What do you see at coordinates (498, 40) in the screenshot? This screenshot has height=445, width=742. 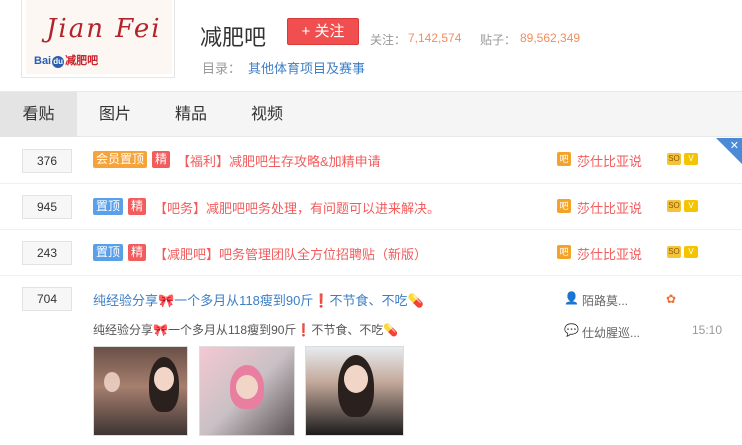 I see `post-count-label: 贴子：` at bounding box center [498, 40].